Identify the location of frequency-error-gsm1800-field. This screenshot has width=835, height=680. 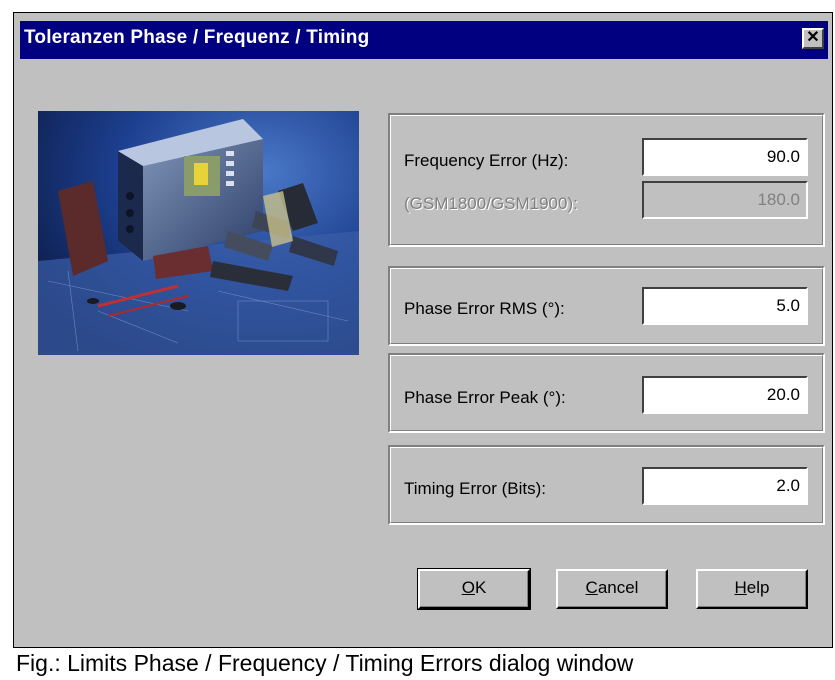
(725, 200).